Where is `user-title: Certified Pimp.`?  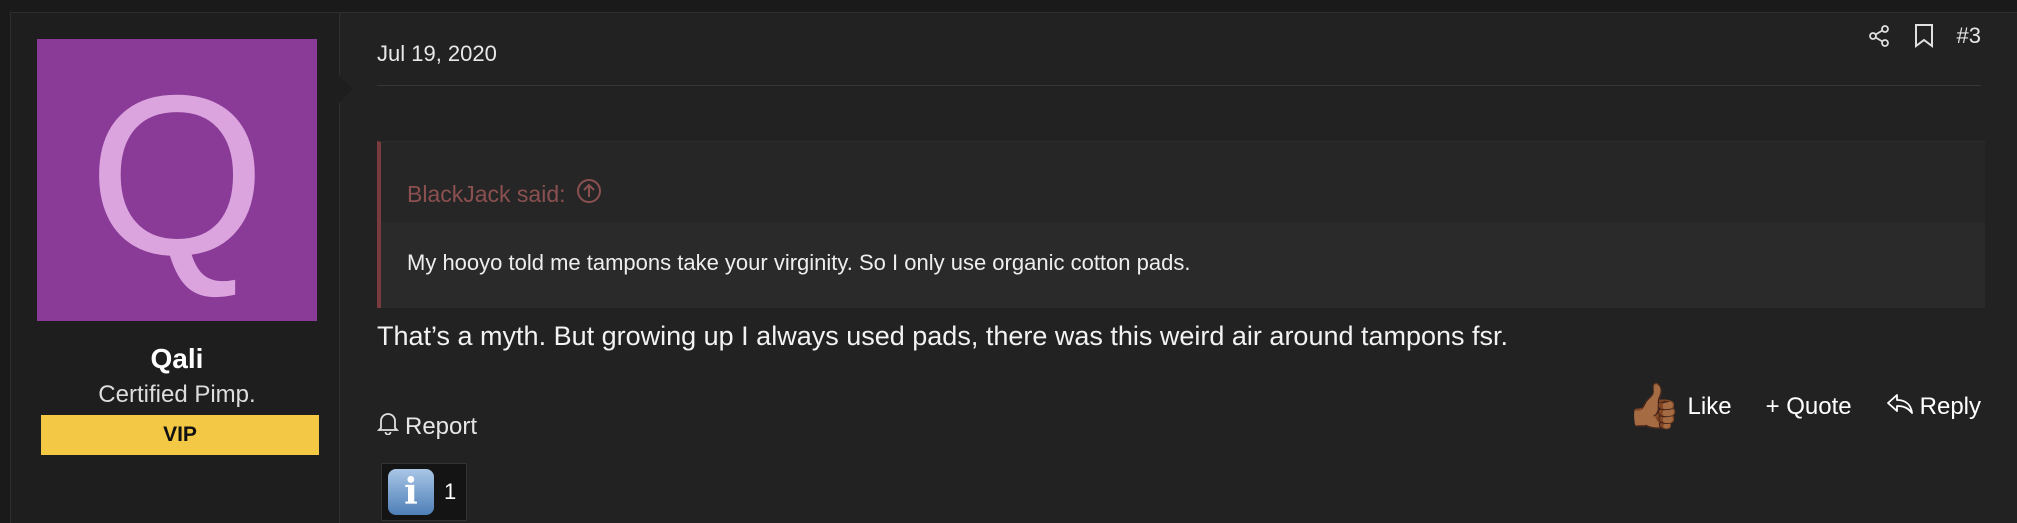
user-title: Certified Pimp. is located at coordinates (177, 394).